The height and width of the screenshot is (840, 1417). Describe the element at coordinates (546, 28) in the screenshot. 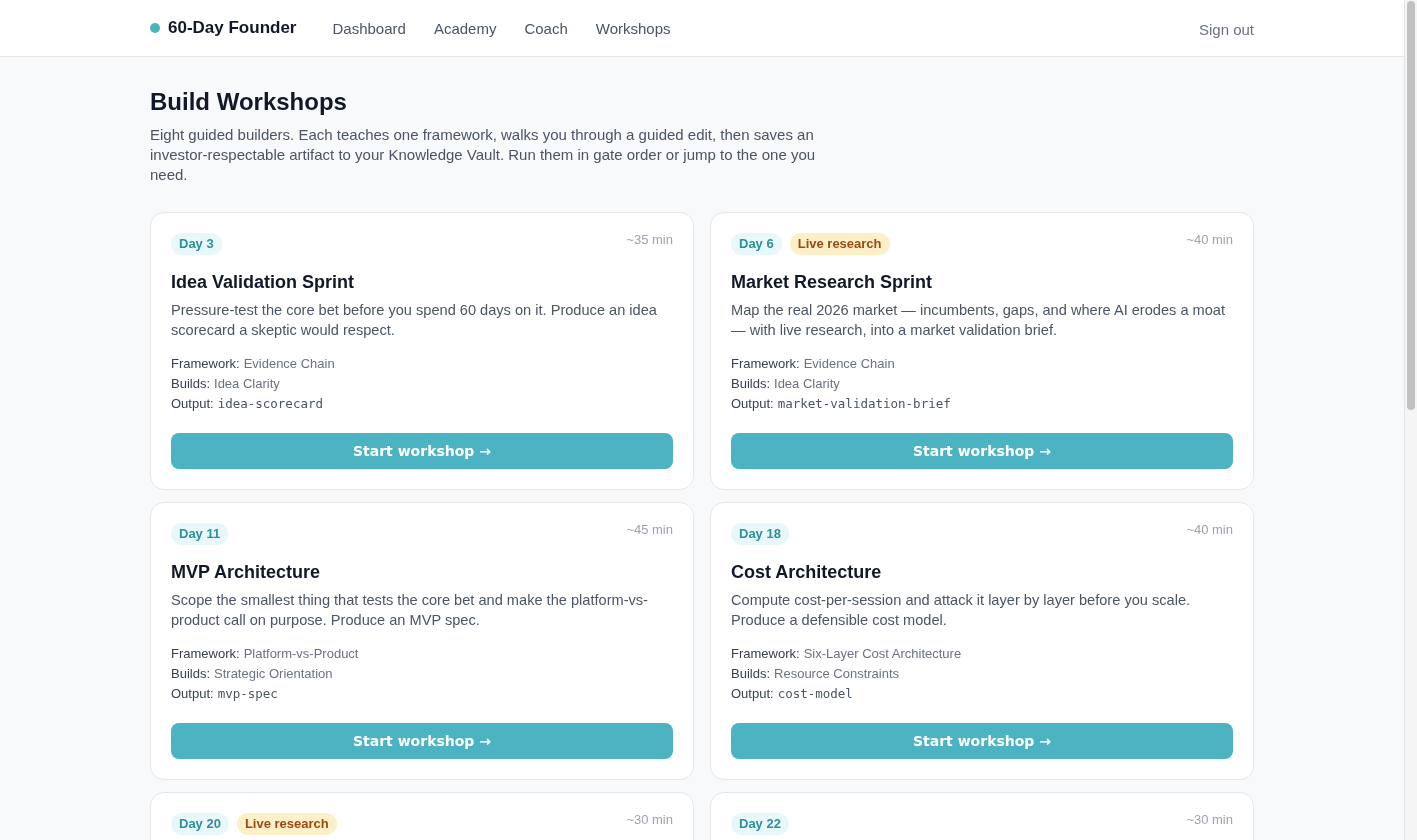

I see `nav-link: Coach` at that location.